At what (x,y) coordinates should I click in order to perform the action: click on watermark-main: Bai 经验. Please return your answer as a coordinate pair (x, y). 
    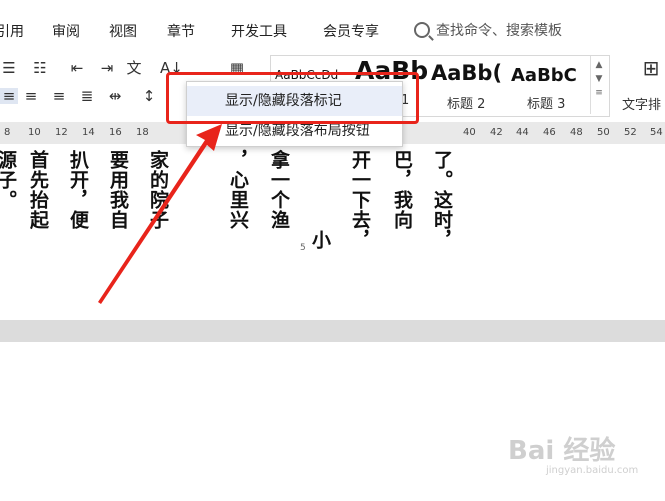
    Looking at the image, I should click on (562, 451).